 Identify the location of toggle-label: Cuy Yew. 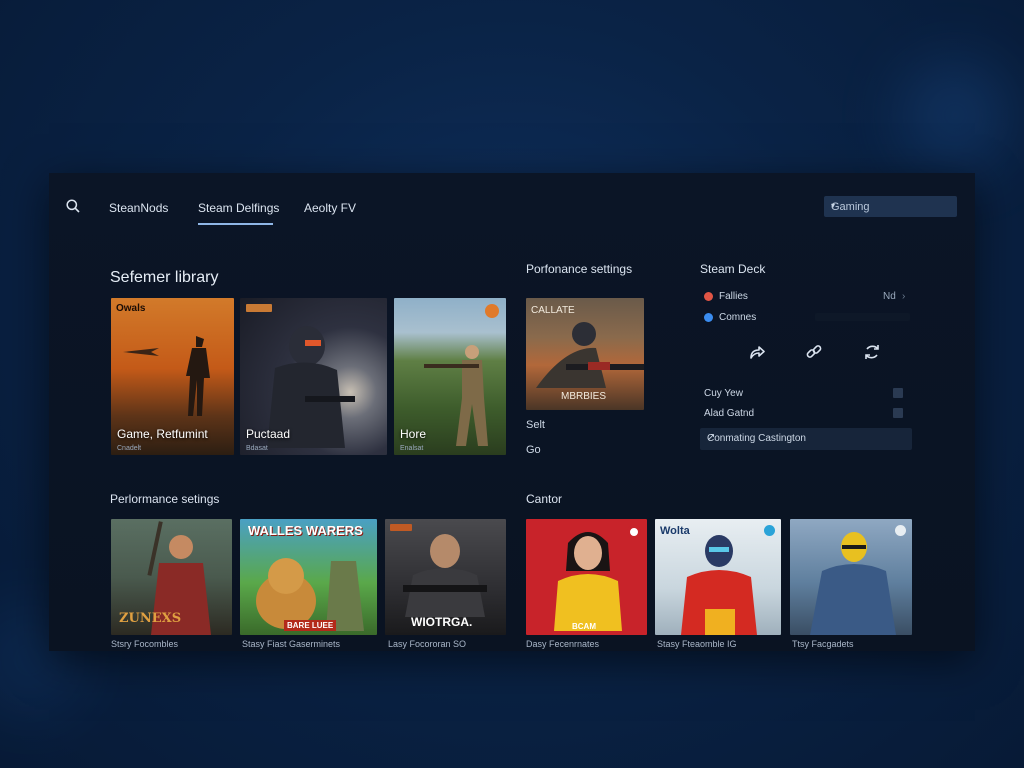
(723, 393).